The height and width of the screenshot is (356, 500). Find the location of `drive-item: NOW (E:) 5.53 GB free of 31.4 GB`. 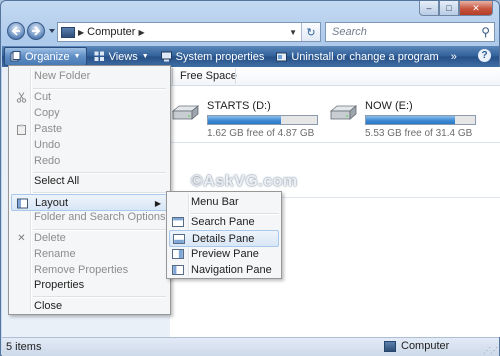

drive-item: NOW (E:) 5.53 GB free of 31.4 GB is located at coordinates (402, 120).